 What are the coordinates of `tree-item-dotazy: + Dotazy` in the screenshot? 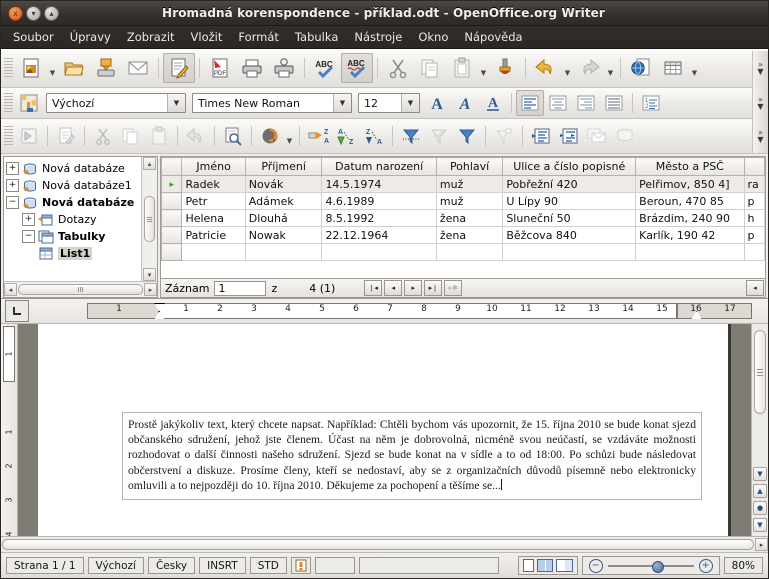 It's located at (73, 219).